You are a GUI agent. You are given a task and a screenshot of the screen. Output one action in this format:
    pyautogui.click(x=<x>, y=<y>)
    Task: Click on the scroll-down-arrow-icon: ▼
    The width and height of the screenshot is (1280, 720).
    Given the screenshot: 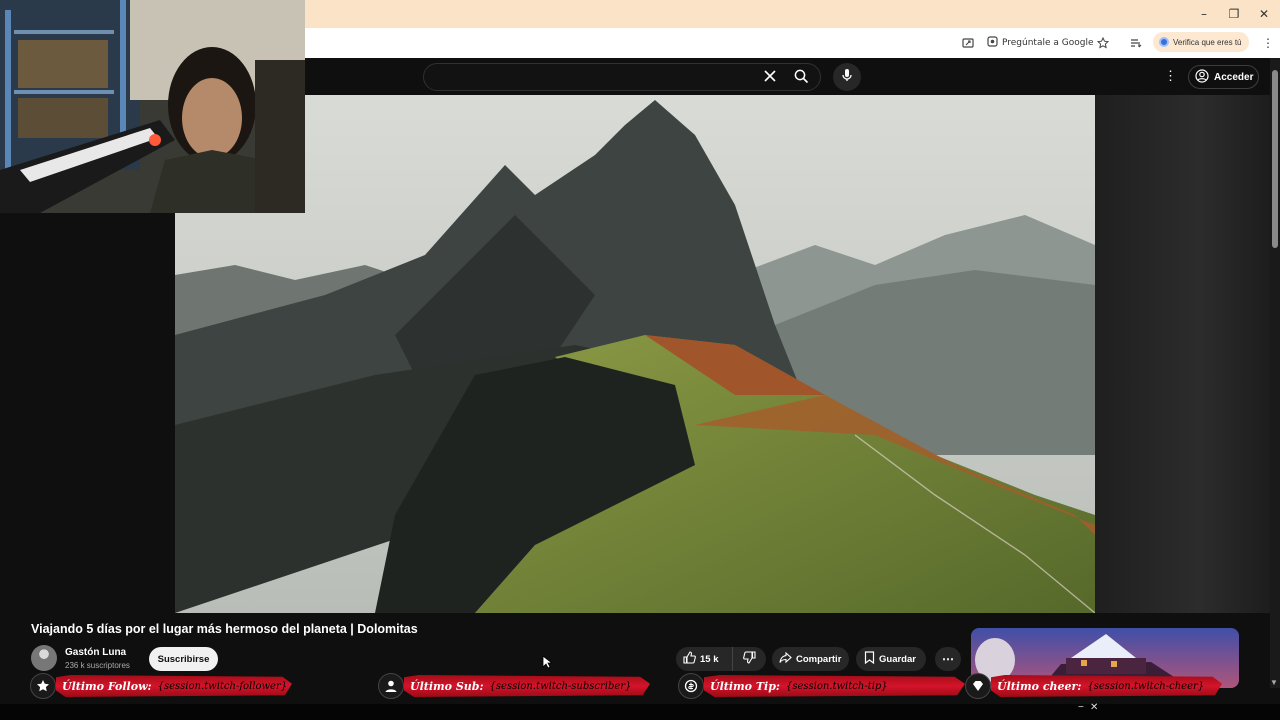 What is the action you would take?
    pyautogui.click(x=1274, y=682)
    